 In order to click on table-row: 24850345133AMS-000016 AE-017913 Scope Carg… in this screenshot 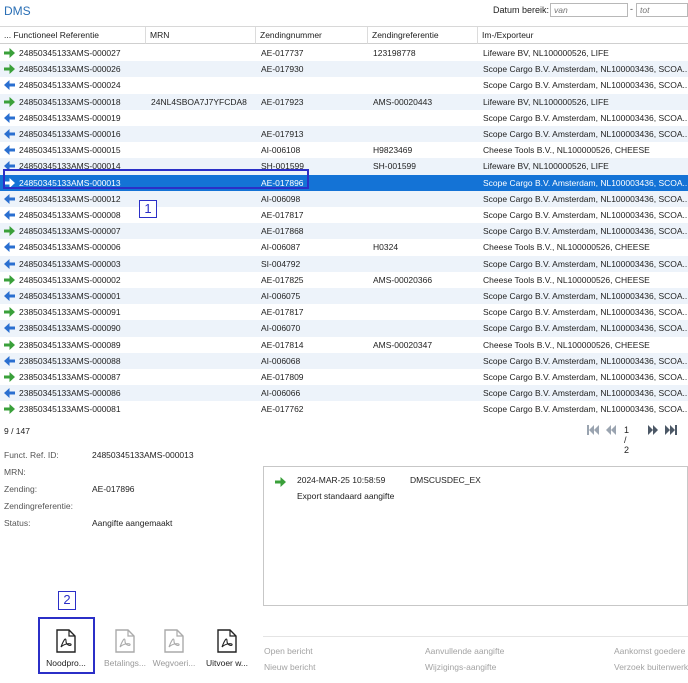, I will do `click(344, 134)`.